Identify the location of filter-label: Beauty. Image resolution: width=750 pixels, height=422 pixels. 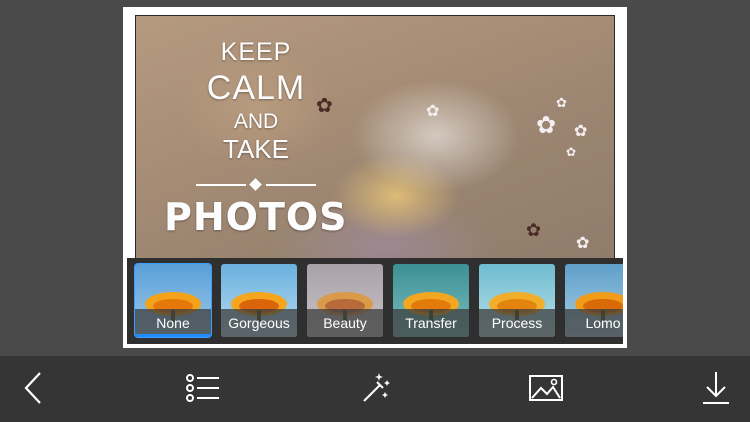
(345, 323).